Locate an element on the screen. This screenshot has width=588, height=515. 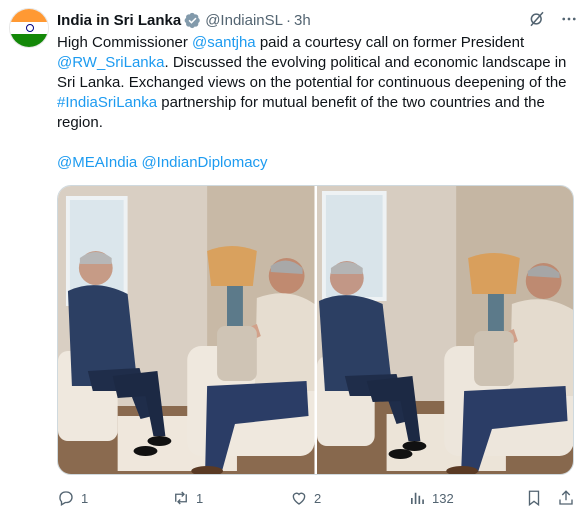
mention-link: @santjha is located at coordinates (224, 42).